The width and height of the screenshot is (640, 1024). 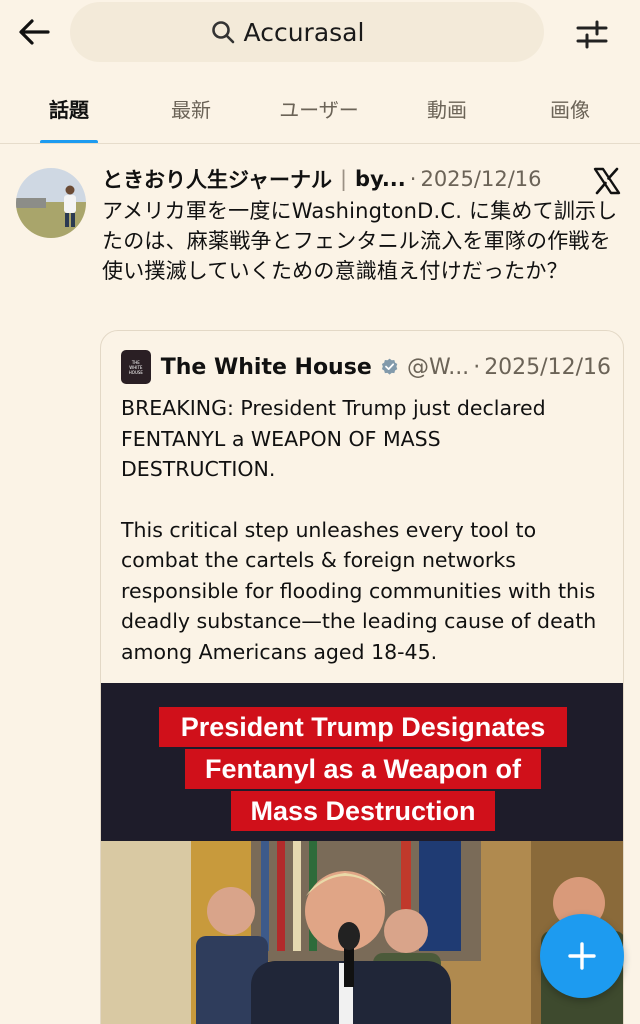 I want to click on arrow-left-icon, so click(x=34, y=32).